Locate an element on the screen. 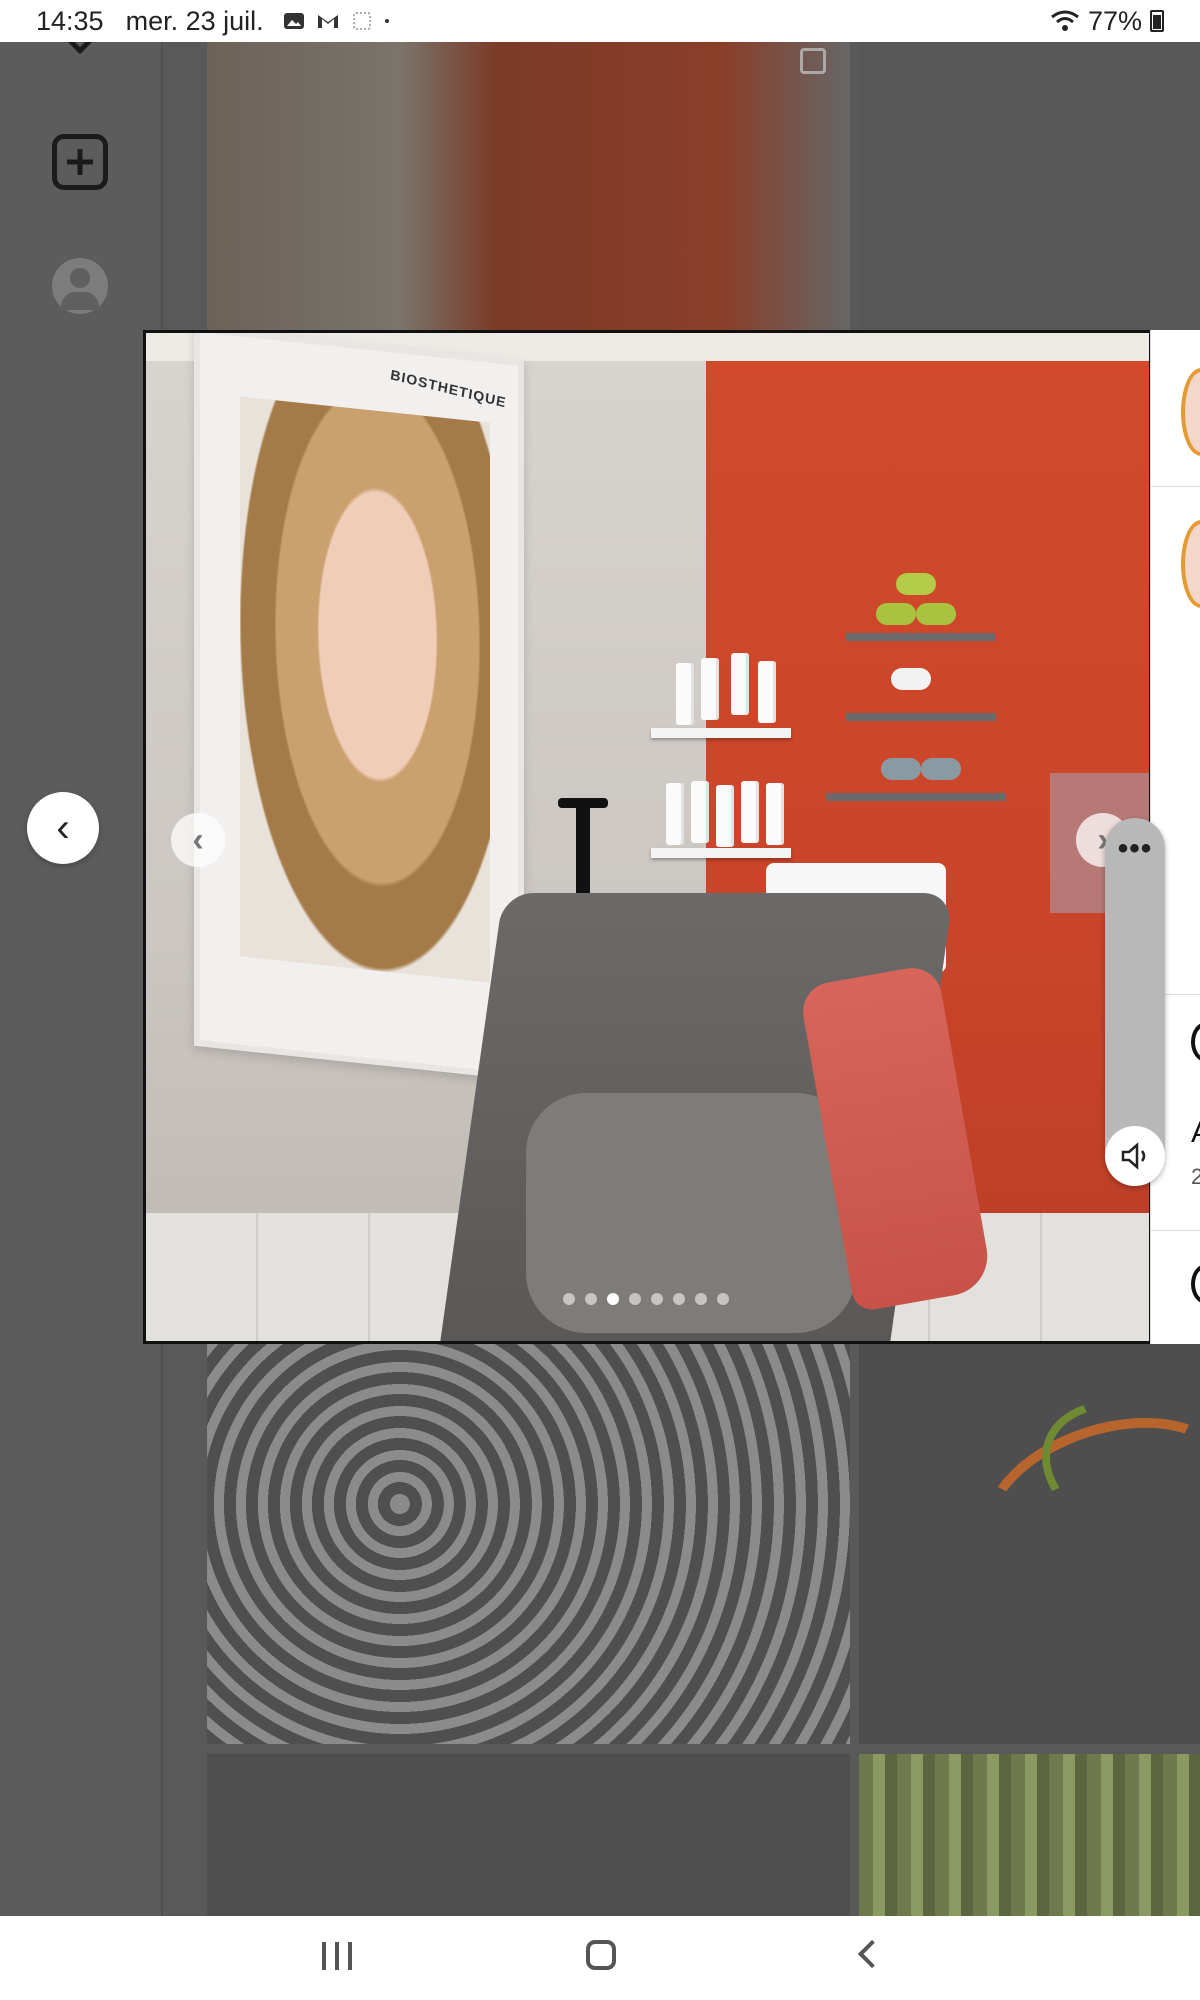 Image resolution: width=1200 pixels, height=2000 pixels. comment-avatar is located at coordinates (1190, 564).